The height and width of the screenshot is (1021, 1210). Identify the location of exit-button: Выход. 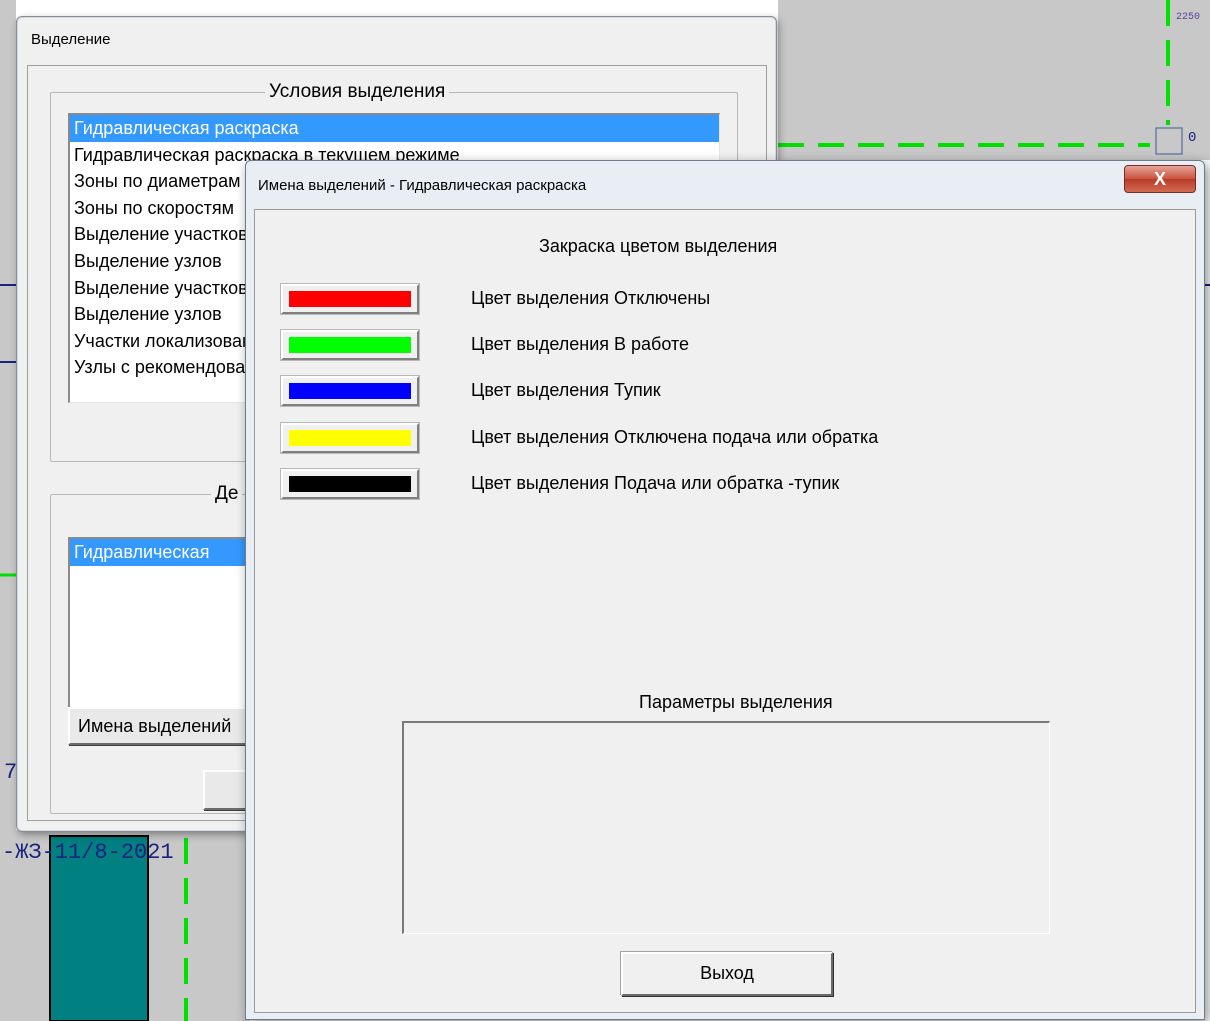
(727, 974).